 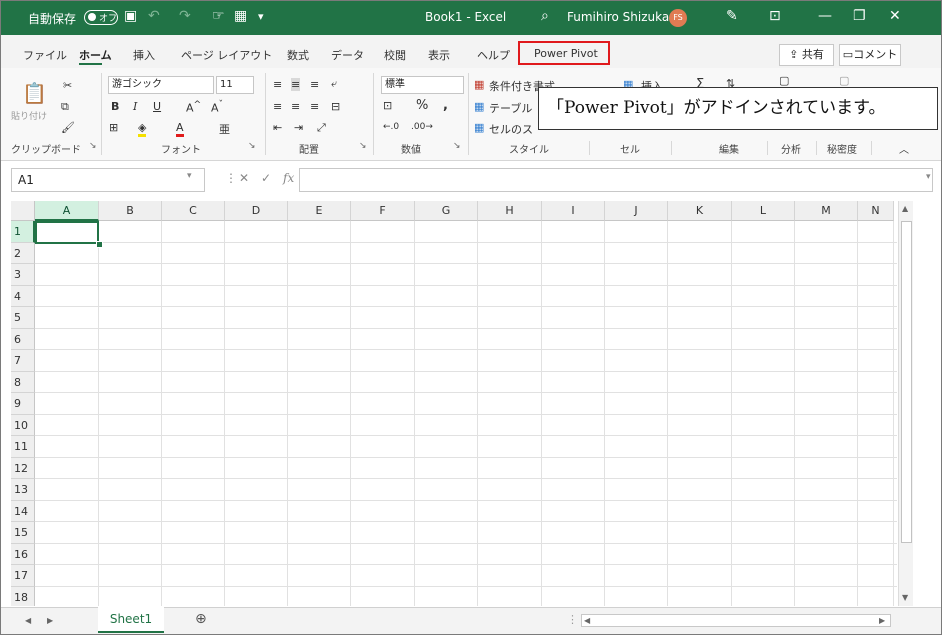 What do you see at coordinates (906, 382) in the screenshot?
I see `vertical-scroll-thumb` at bounding box center [906, 382].